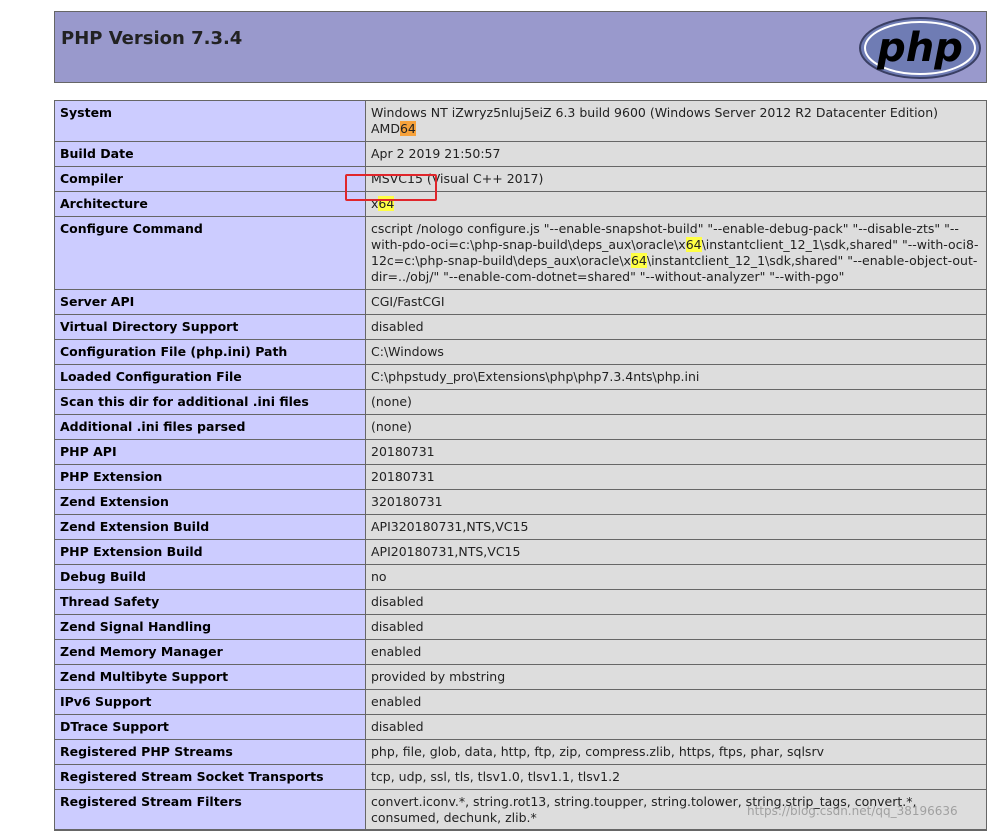 This screenshot has height=832, width=1000. What do you see at coordinates (210, 253) in the screenshot?
I see `row-key: Configure Command` at bounding box center [210, 253].